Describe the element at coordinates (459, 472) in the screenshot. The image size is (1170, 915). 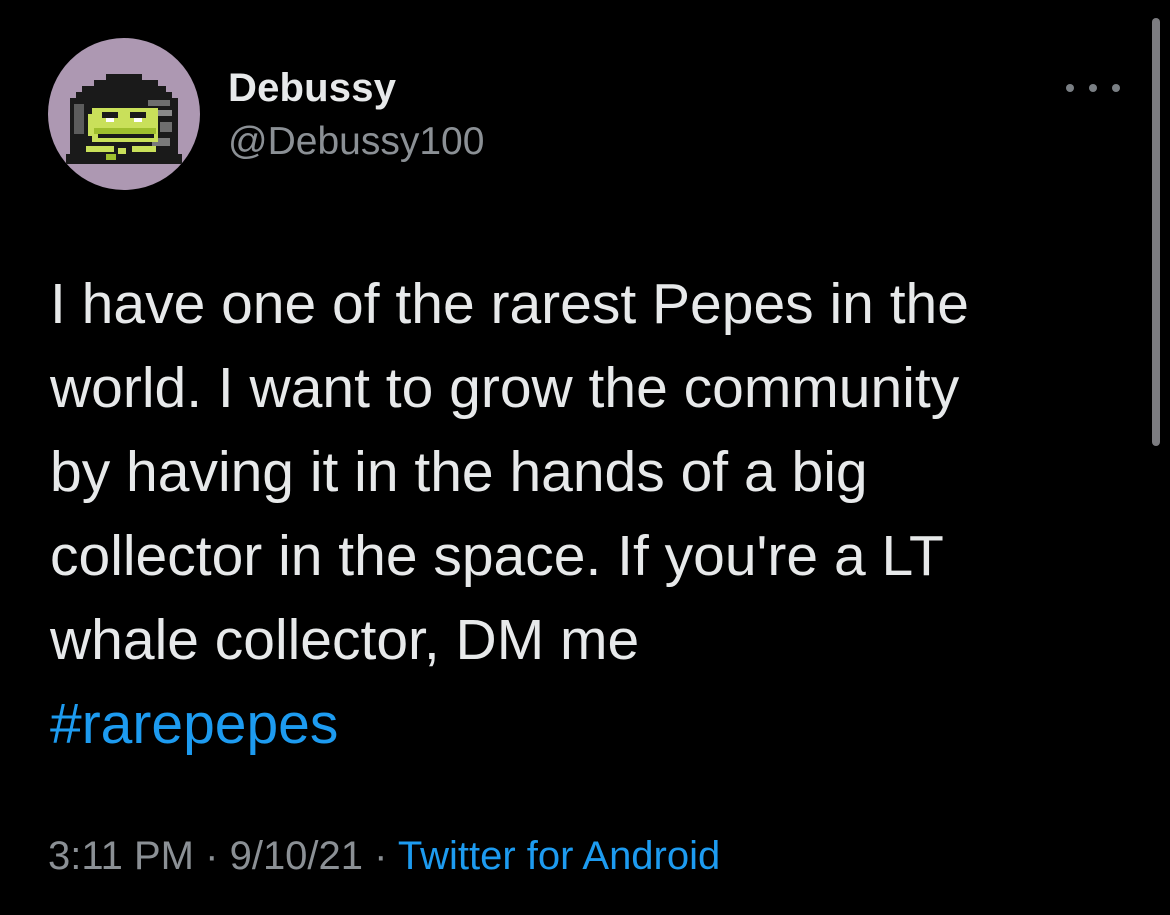
I see `tweet-text-line: by having it in the hands of a big` at that location.